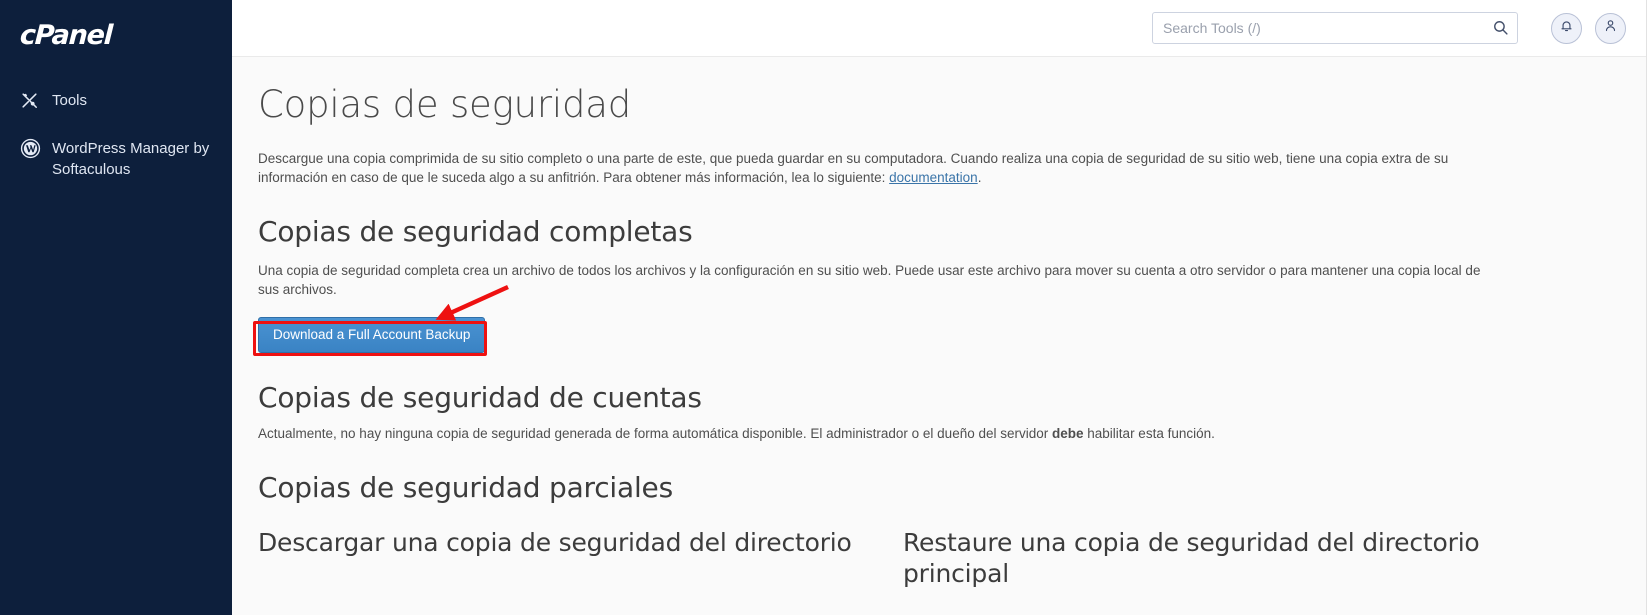  Describe the element at coordinates (66, 35) in the screenshot. I see `cpanel-logo-text: cPanel` at that location.